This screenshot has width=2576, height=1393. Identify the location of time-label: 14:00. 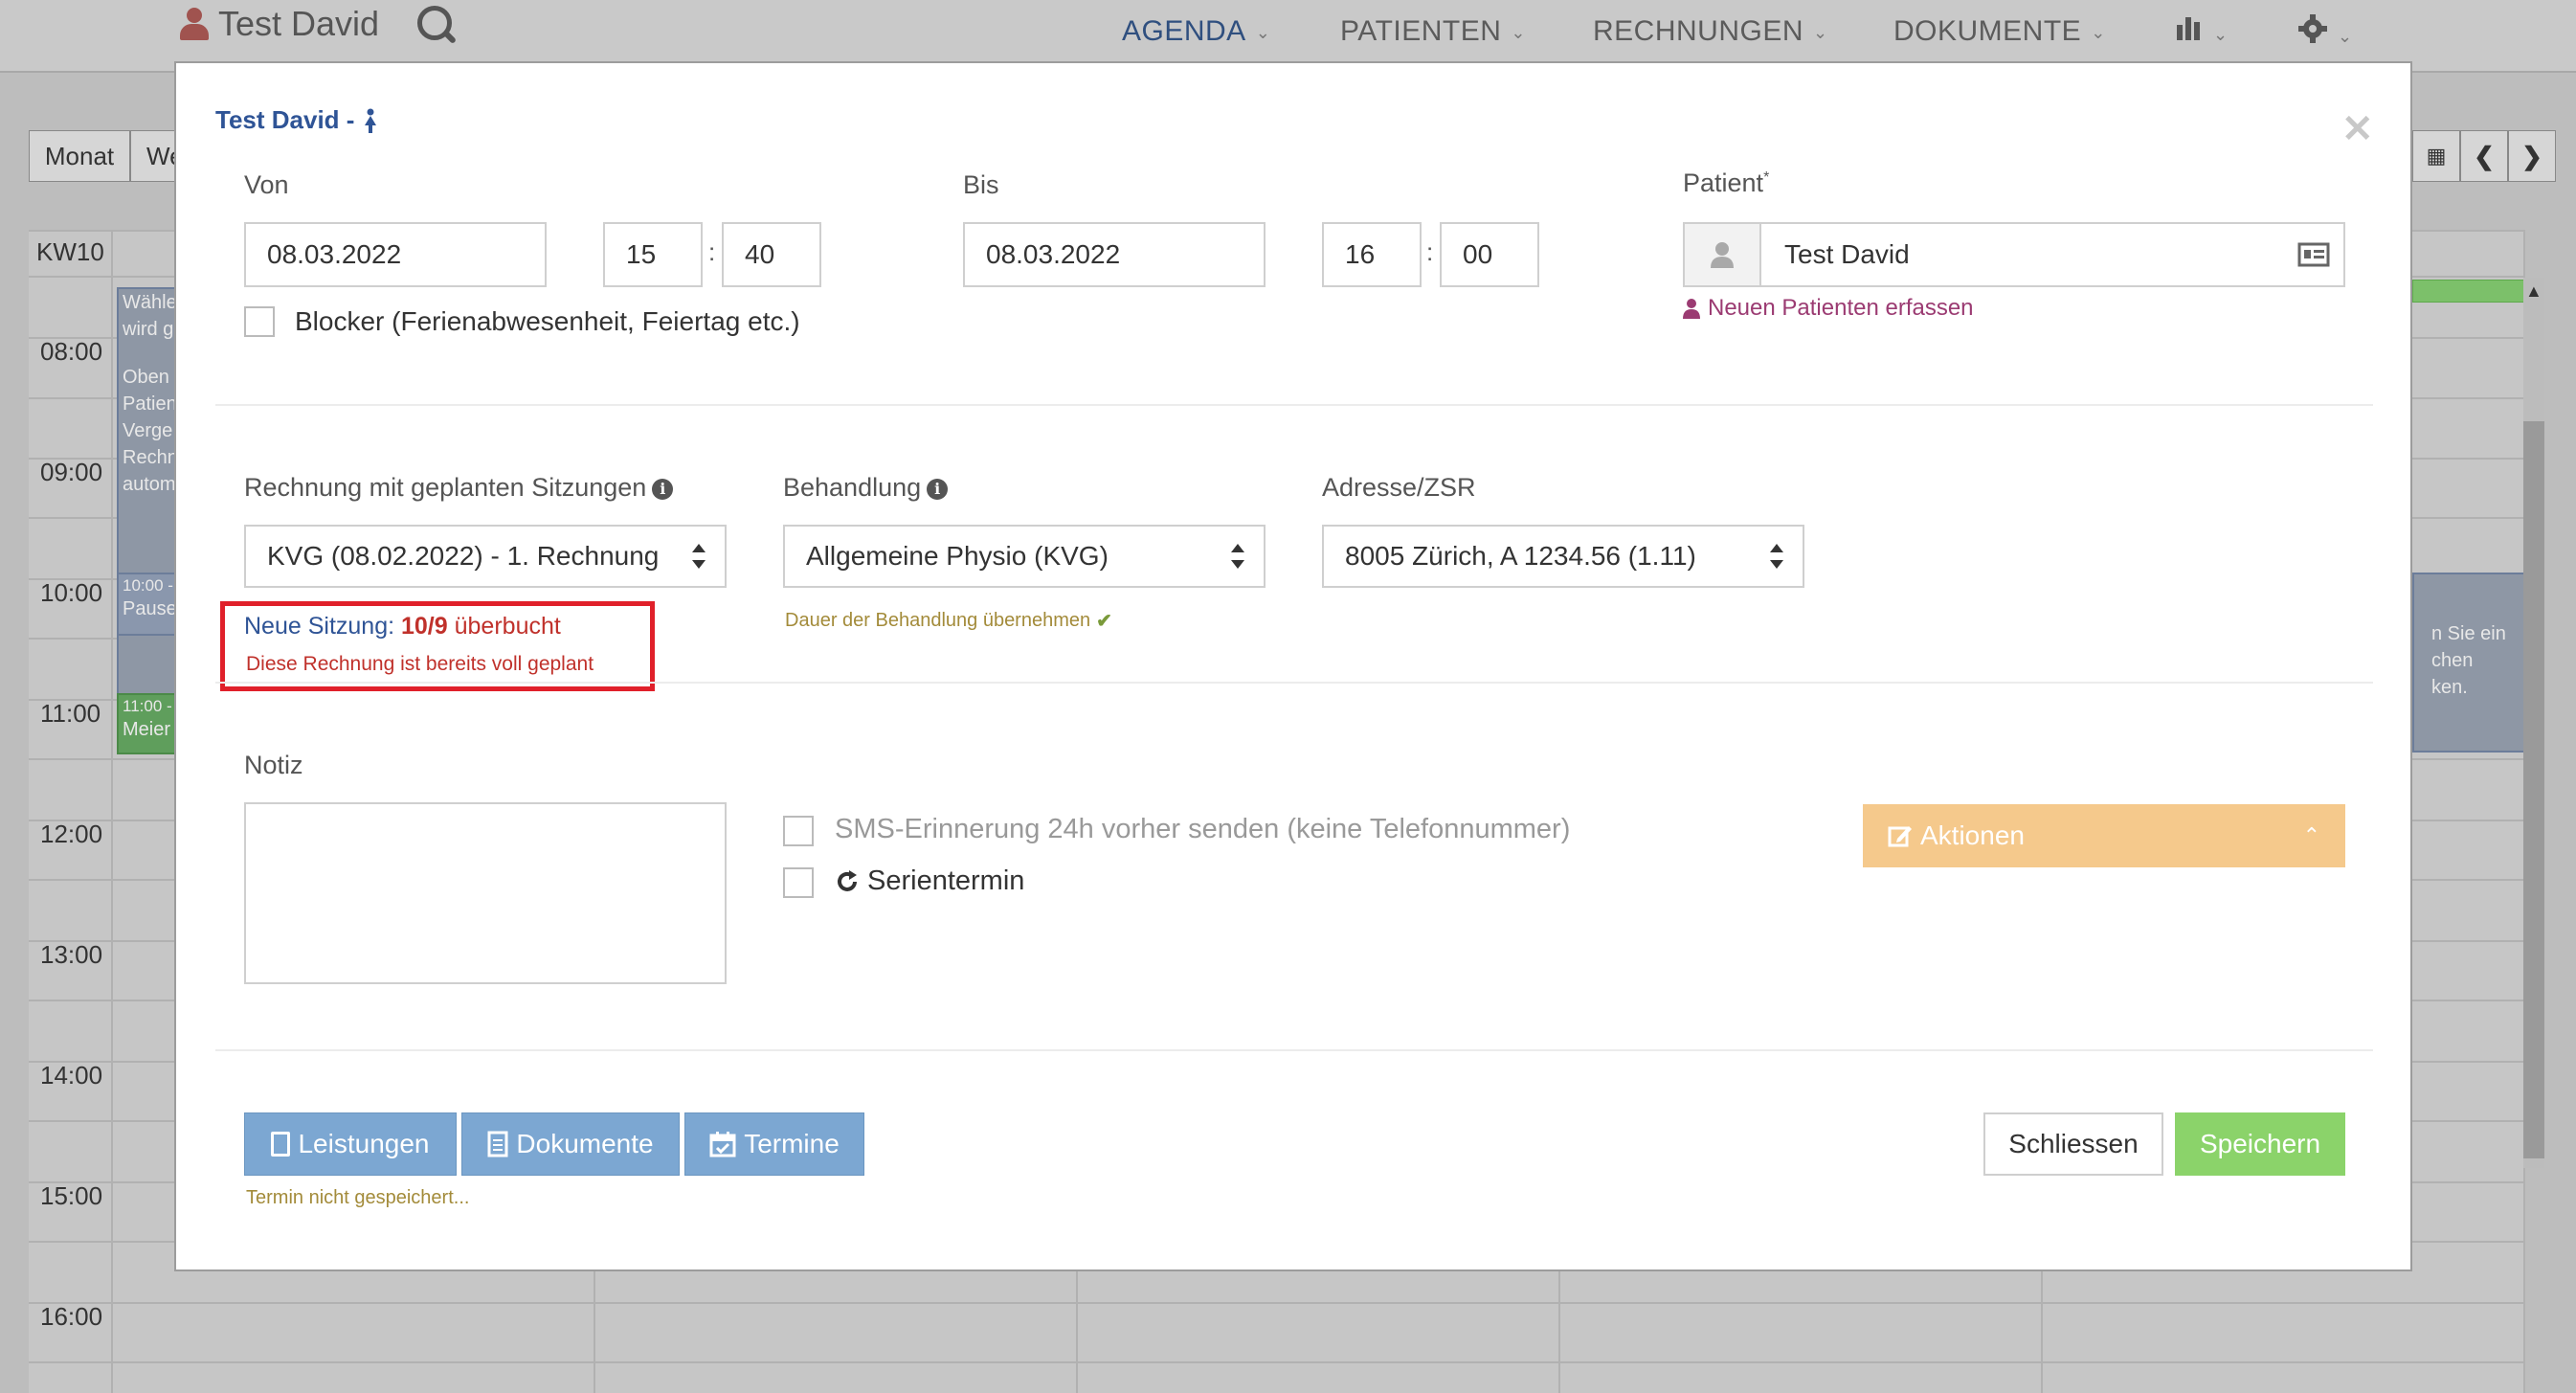
(72, 1075).